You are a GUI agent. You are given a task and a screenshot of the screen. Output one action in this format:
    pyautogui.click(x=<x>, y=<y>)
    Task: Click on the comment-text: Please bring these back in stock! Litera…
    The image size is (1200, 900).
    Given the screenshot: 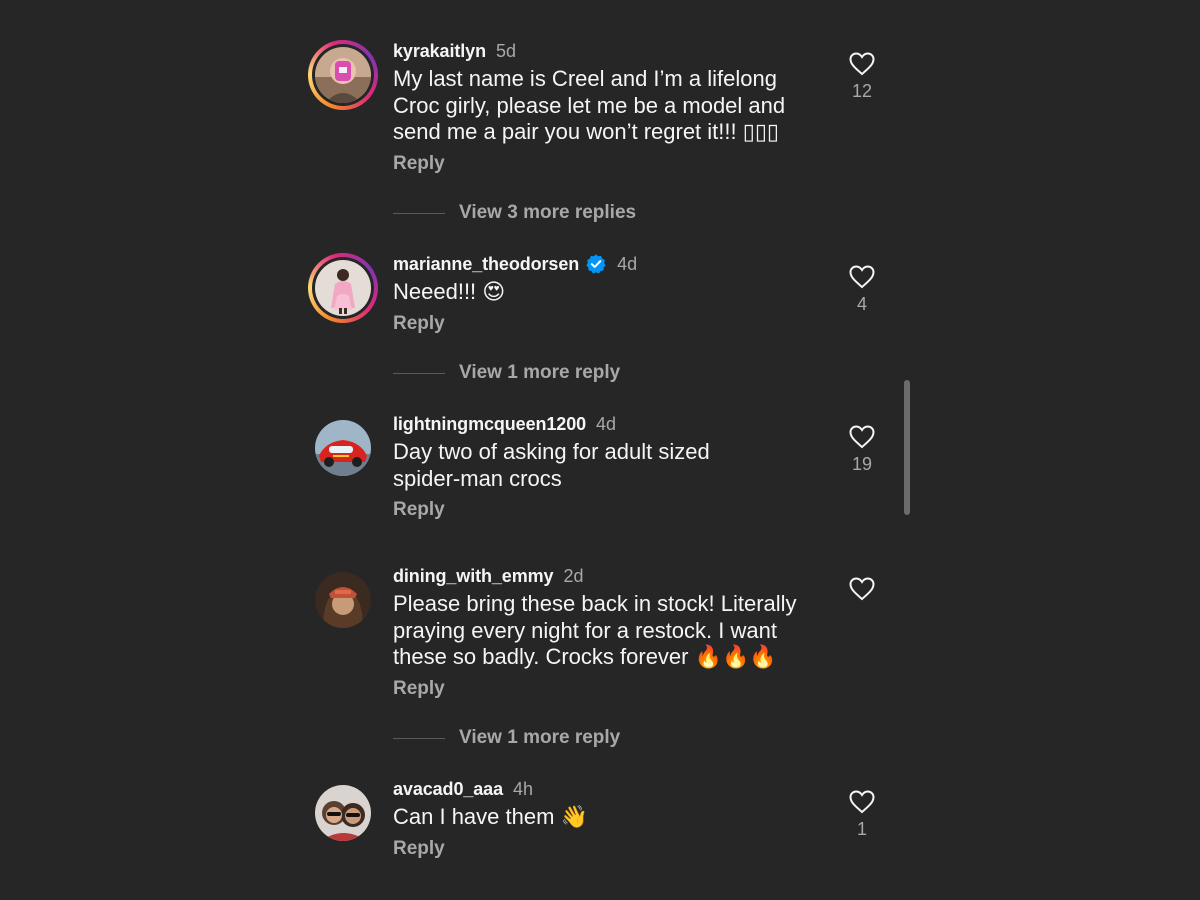 What is the action you would take?
    pyautogui.click(x=595, y=630)
    